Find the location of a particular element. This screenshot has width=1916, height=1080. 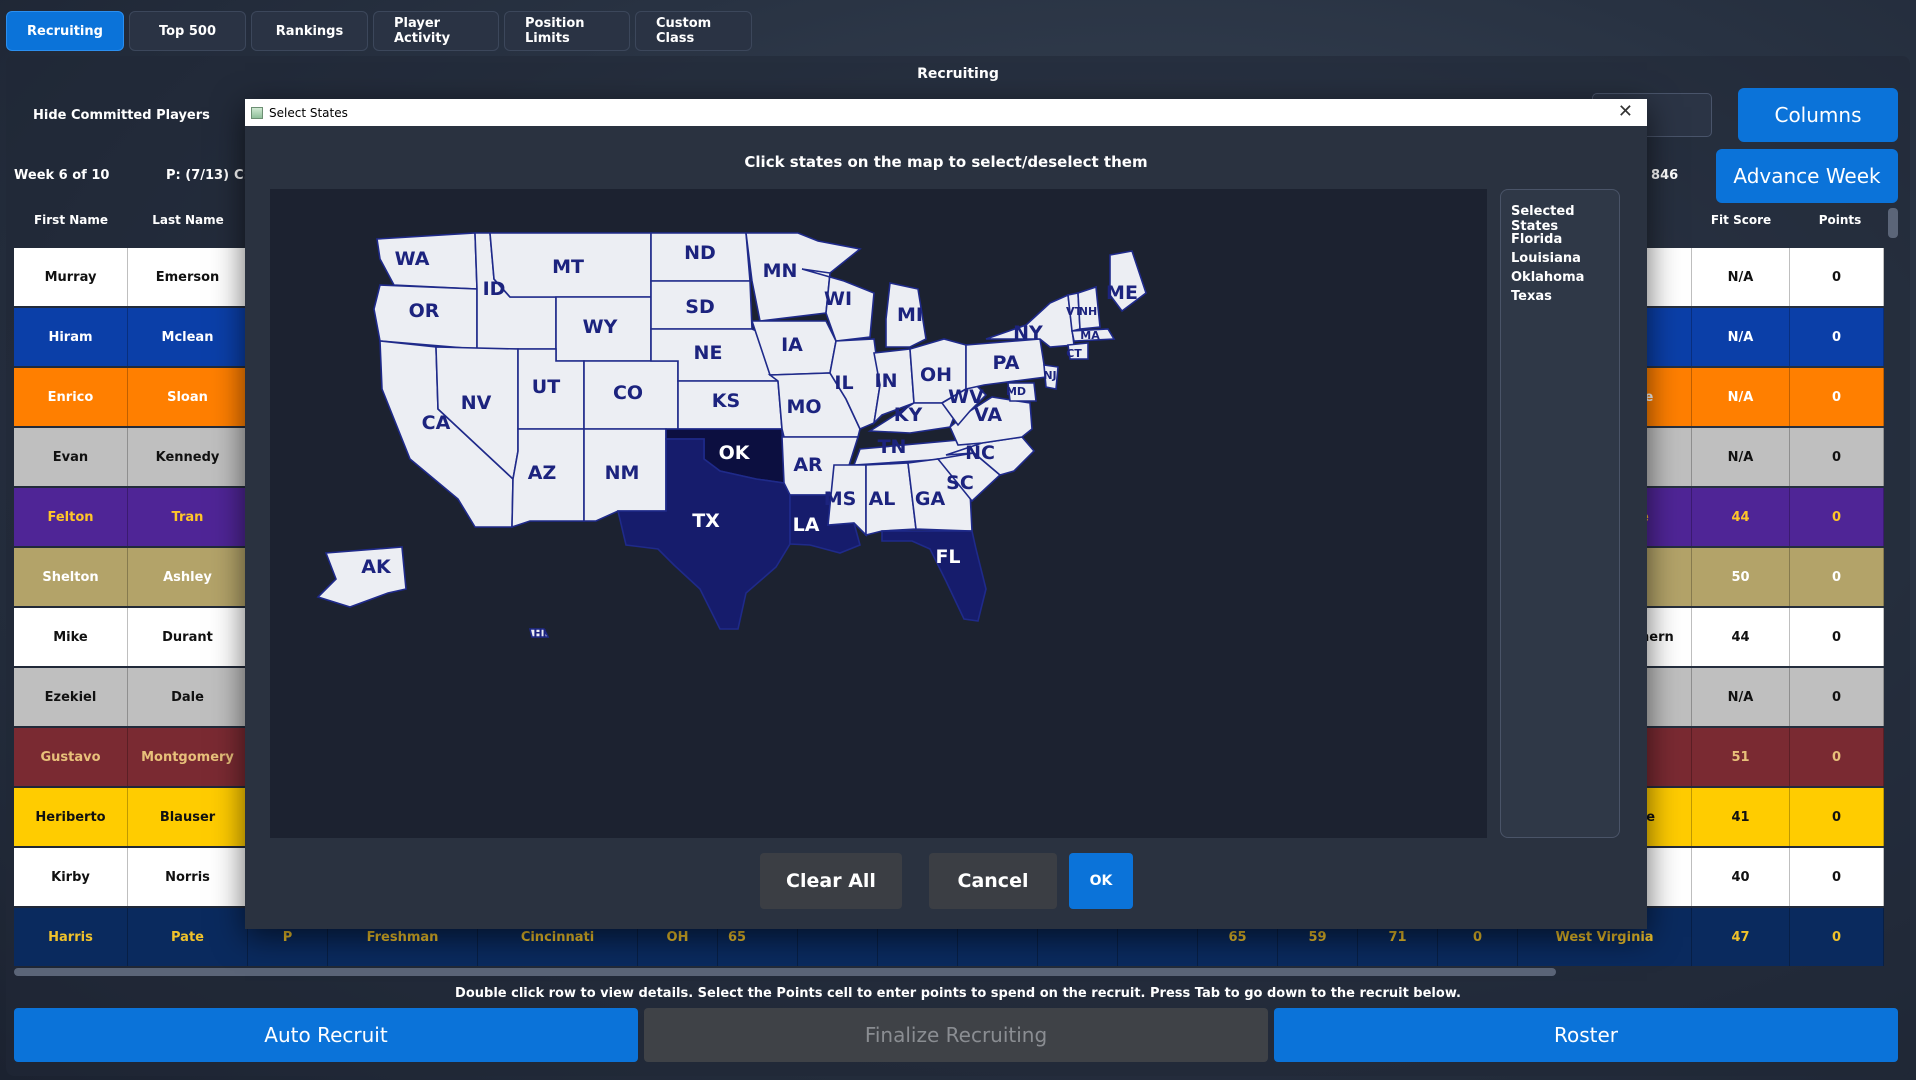

state-label-ky: KY is located at coordinates (908, 415).